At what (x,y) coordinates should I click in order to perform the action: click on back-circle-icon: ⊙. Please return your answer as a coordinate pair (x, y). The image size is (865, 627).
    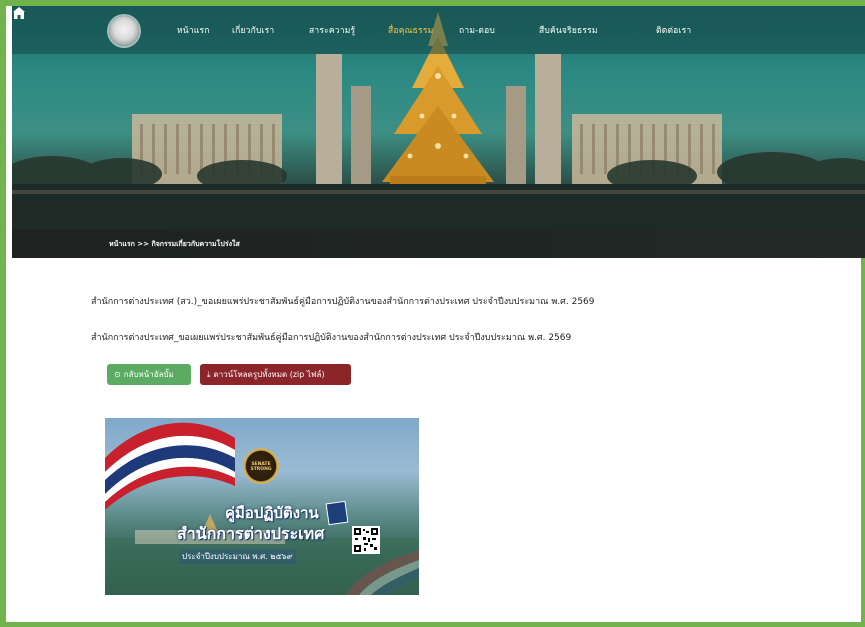
    Looking at the image, I should click on (117, 374).